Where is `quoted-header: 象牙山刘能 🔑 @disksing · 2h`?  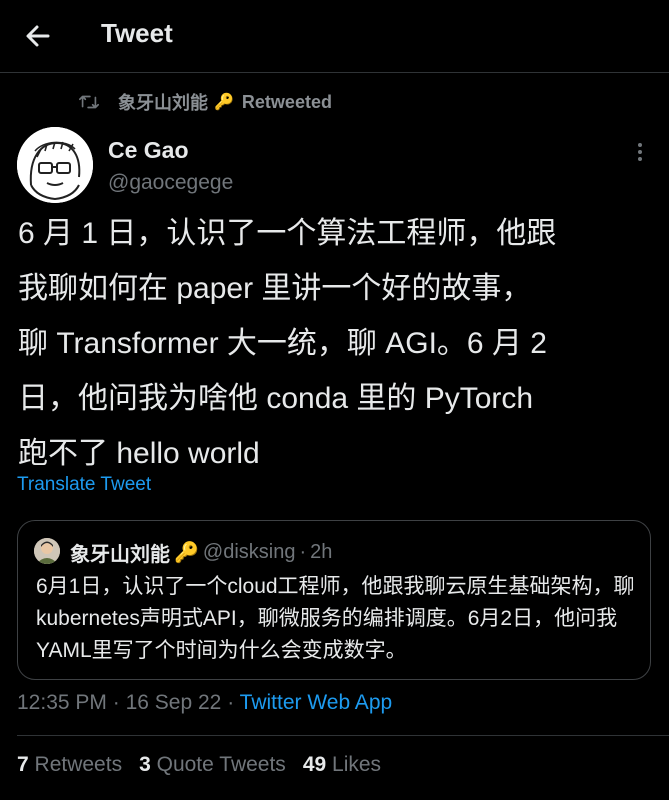 quoted-header: 象牙山刘能 🔑 @disksing · 2h is located at coordinates (201, 552).